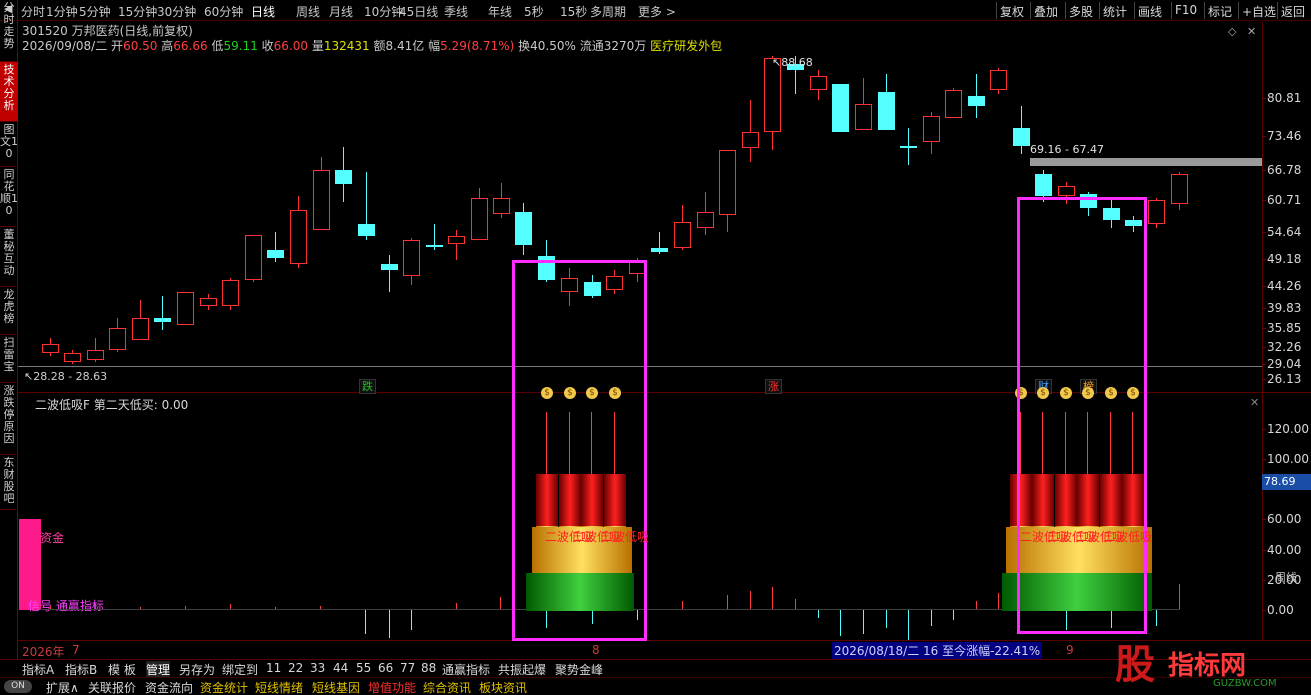  Describe the element at coordinates (503, 687) in the screenshot. I see `bar2-item-7: 板块资讯` at that location.